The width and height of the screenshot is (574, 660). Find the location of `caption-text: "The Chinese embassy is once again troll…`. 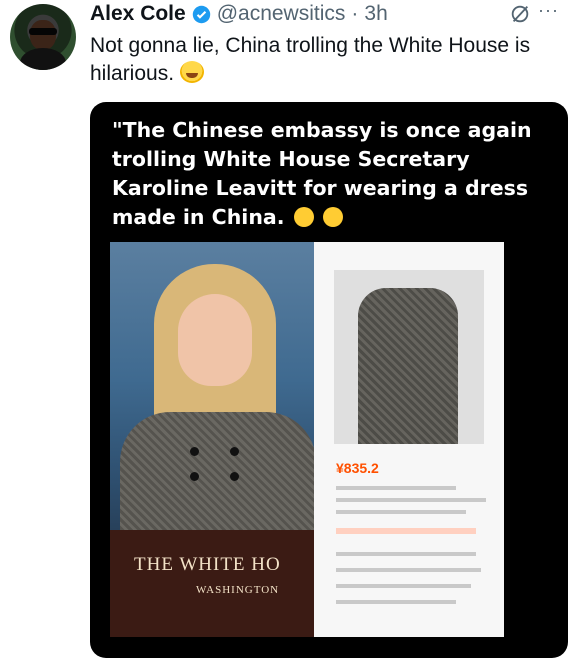

caption-text: "The Chinese embassy is once again troll… is located at coordinates (322, 173).